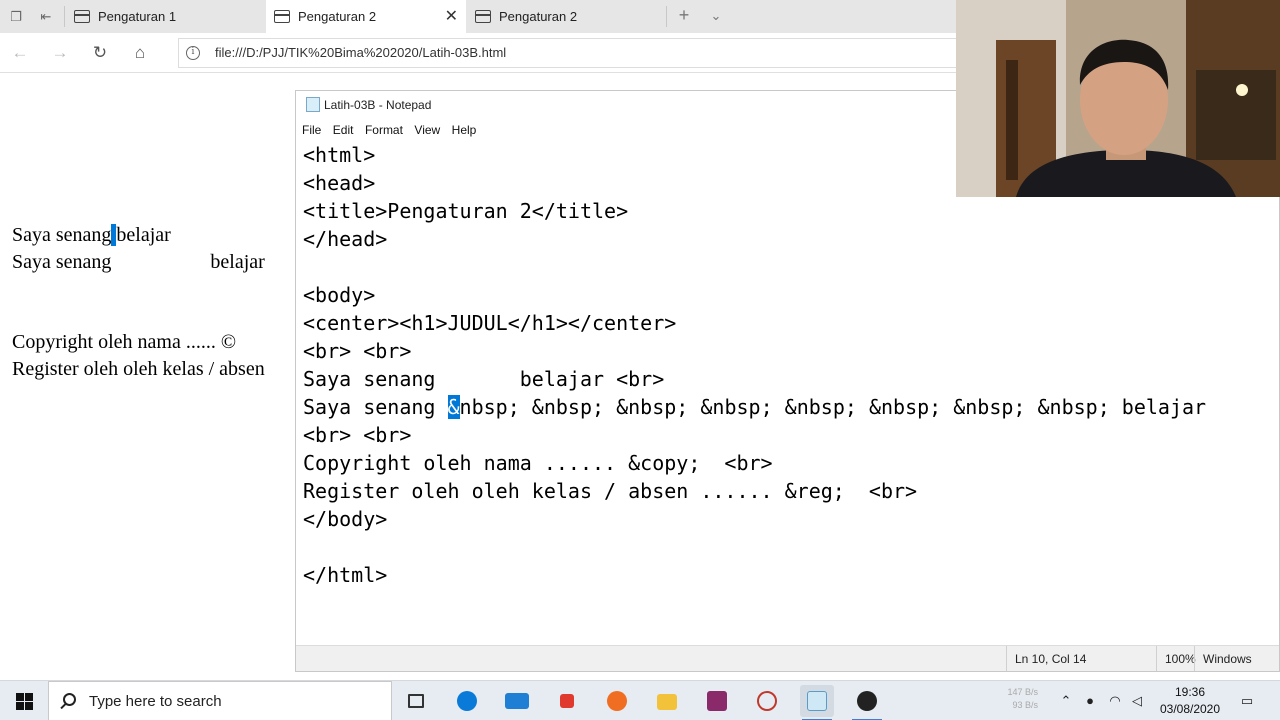 The image size is (1280, 720). What do you see at coordinates (193, 53) in the screenshot?
I see `info-icon: i` at bounding box center [193, 53].